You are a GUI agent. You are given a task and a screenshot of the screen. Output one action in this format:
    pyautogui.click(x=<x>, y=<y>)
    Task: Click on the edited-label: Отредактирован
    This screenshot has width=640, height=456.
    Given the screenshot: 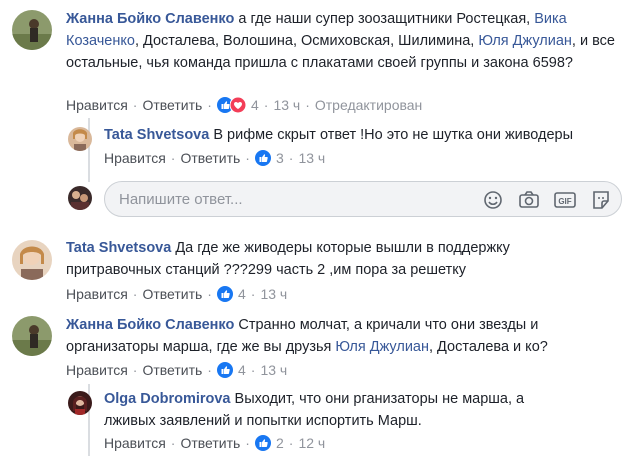 What is the action you would take?
    pyautogui.click(x=368, y=105)
    